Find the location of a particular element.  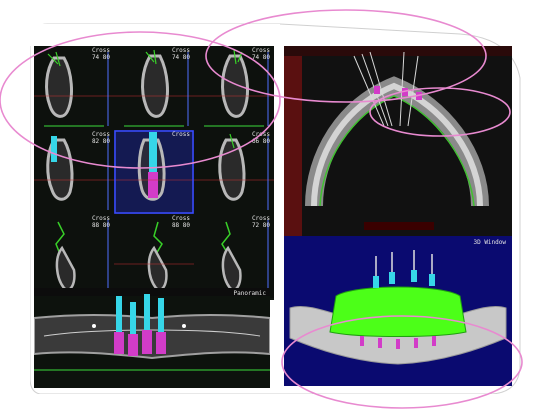

panoramic-label: Panoramic is located at coordinates (249, 293).